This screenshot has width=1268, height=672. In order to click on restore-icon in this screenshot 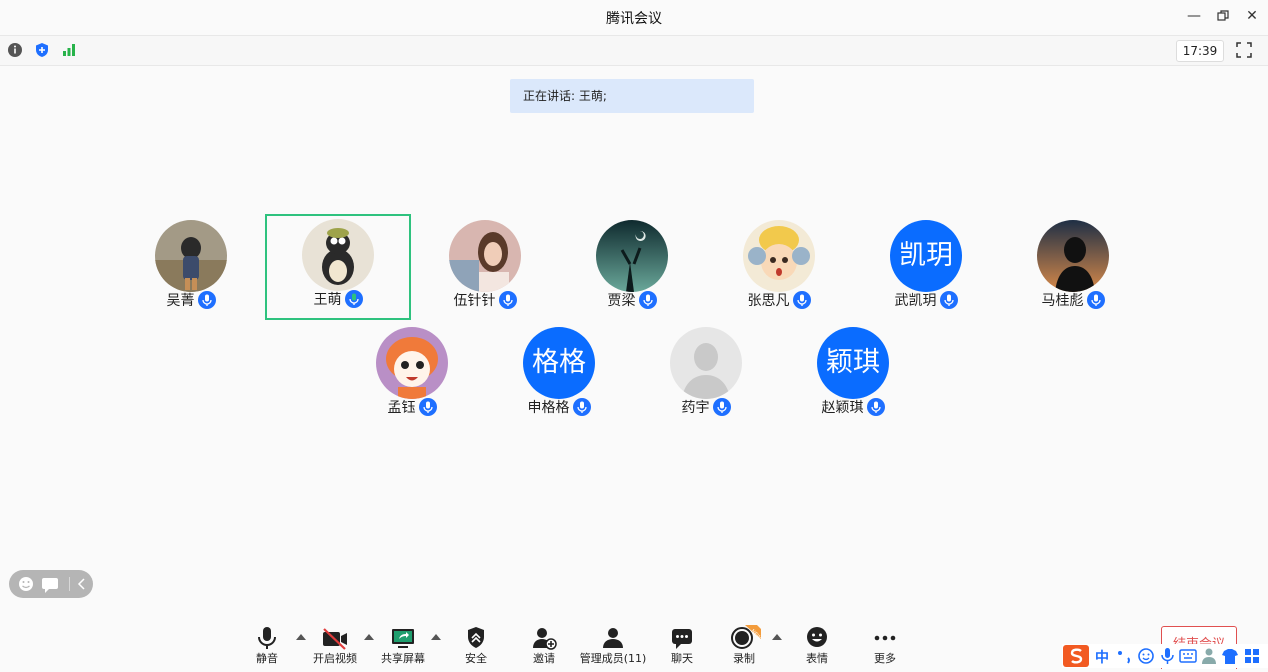, I will do `click(1223, 16)`.